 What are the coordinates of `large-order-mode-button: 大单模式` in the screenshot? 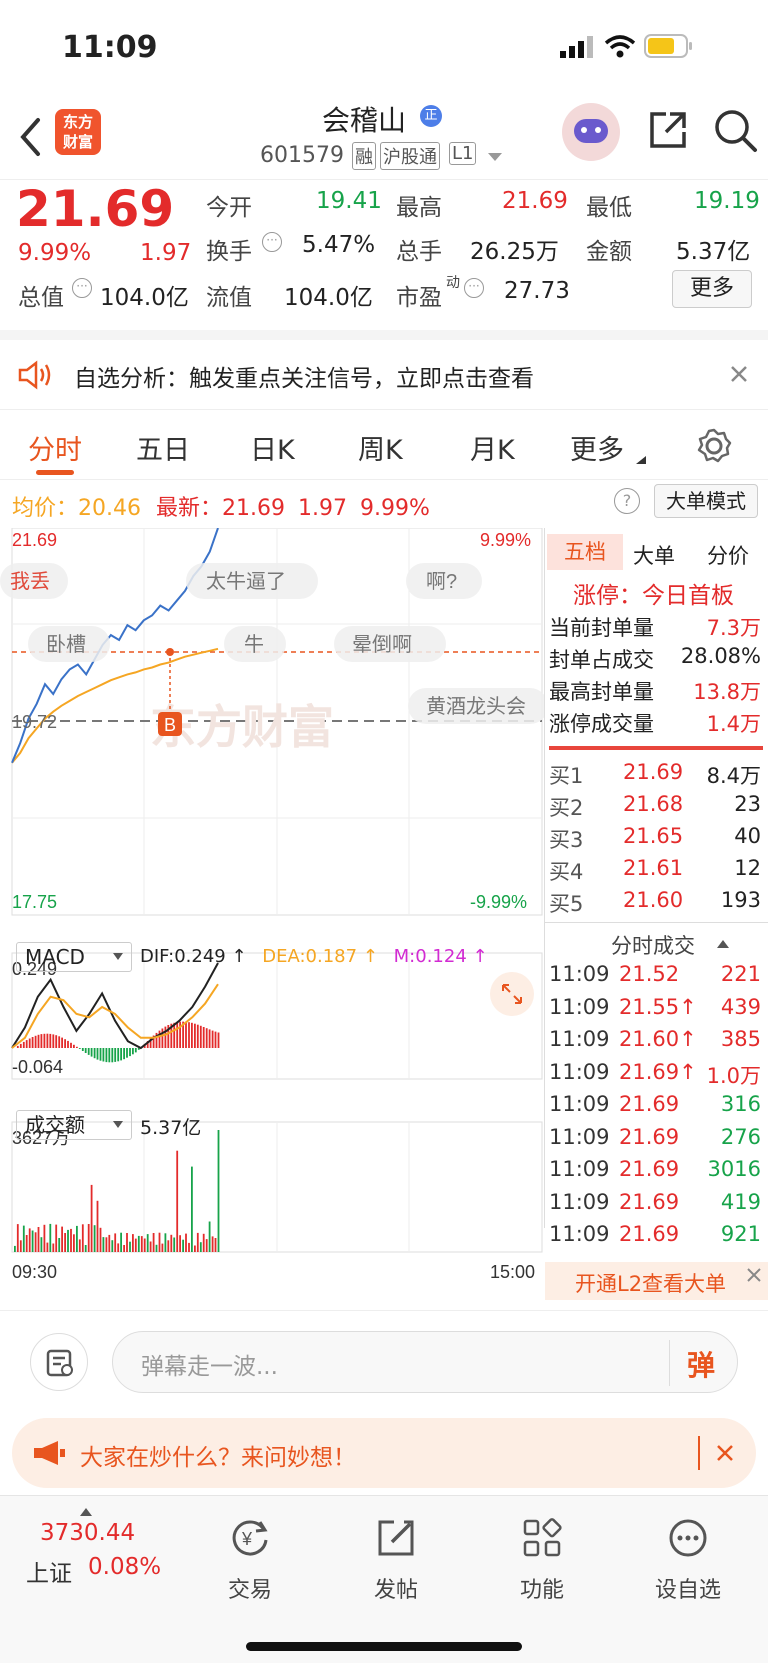 It's located at (706, 501).